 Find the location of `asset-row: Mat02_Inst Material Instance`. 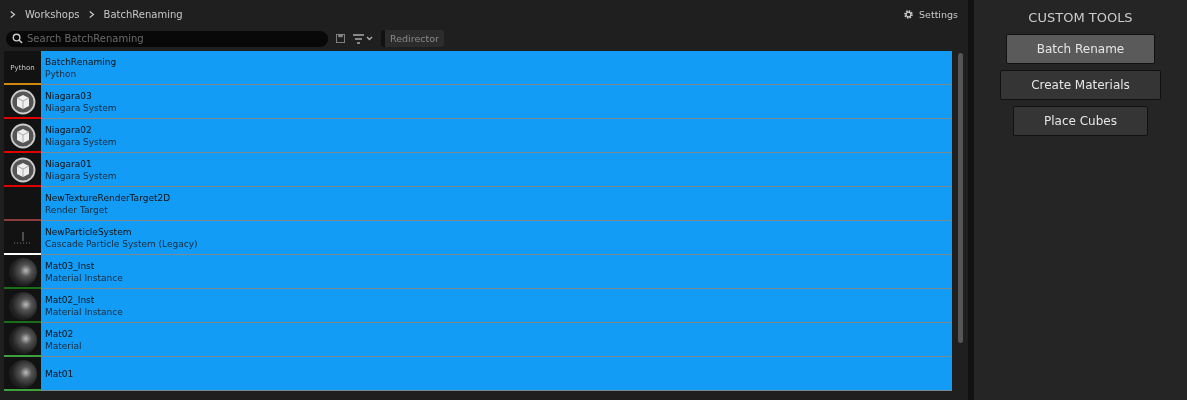

asset-row: Mat02_Inst Material Instance is located at coordinates (478, 306).